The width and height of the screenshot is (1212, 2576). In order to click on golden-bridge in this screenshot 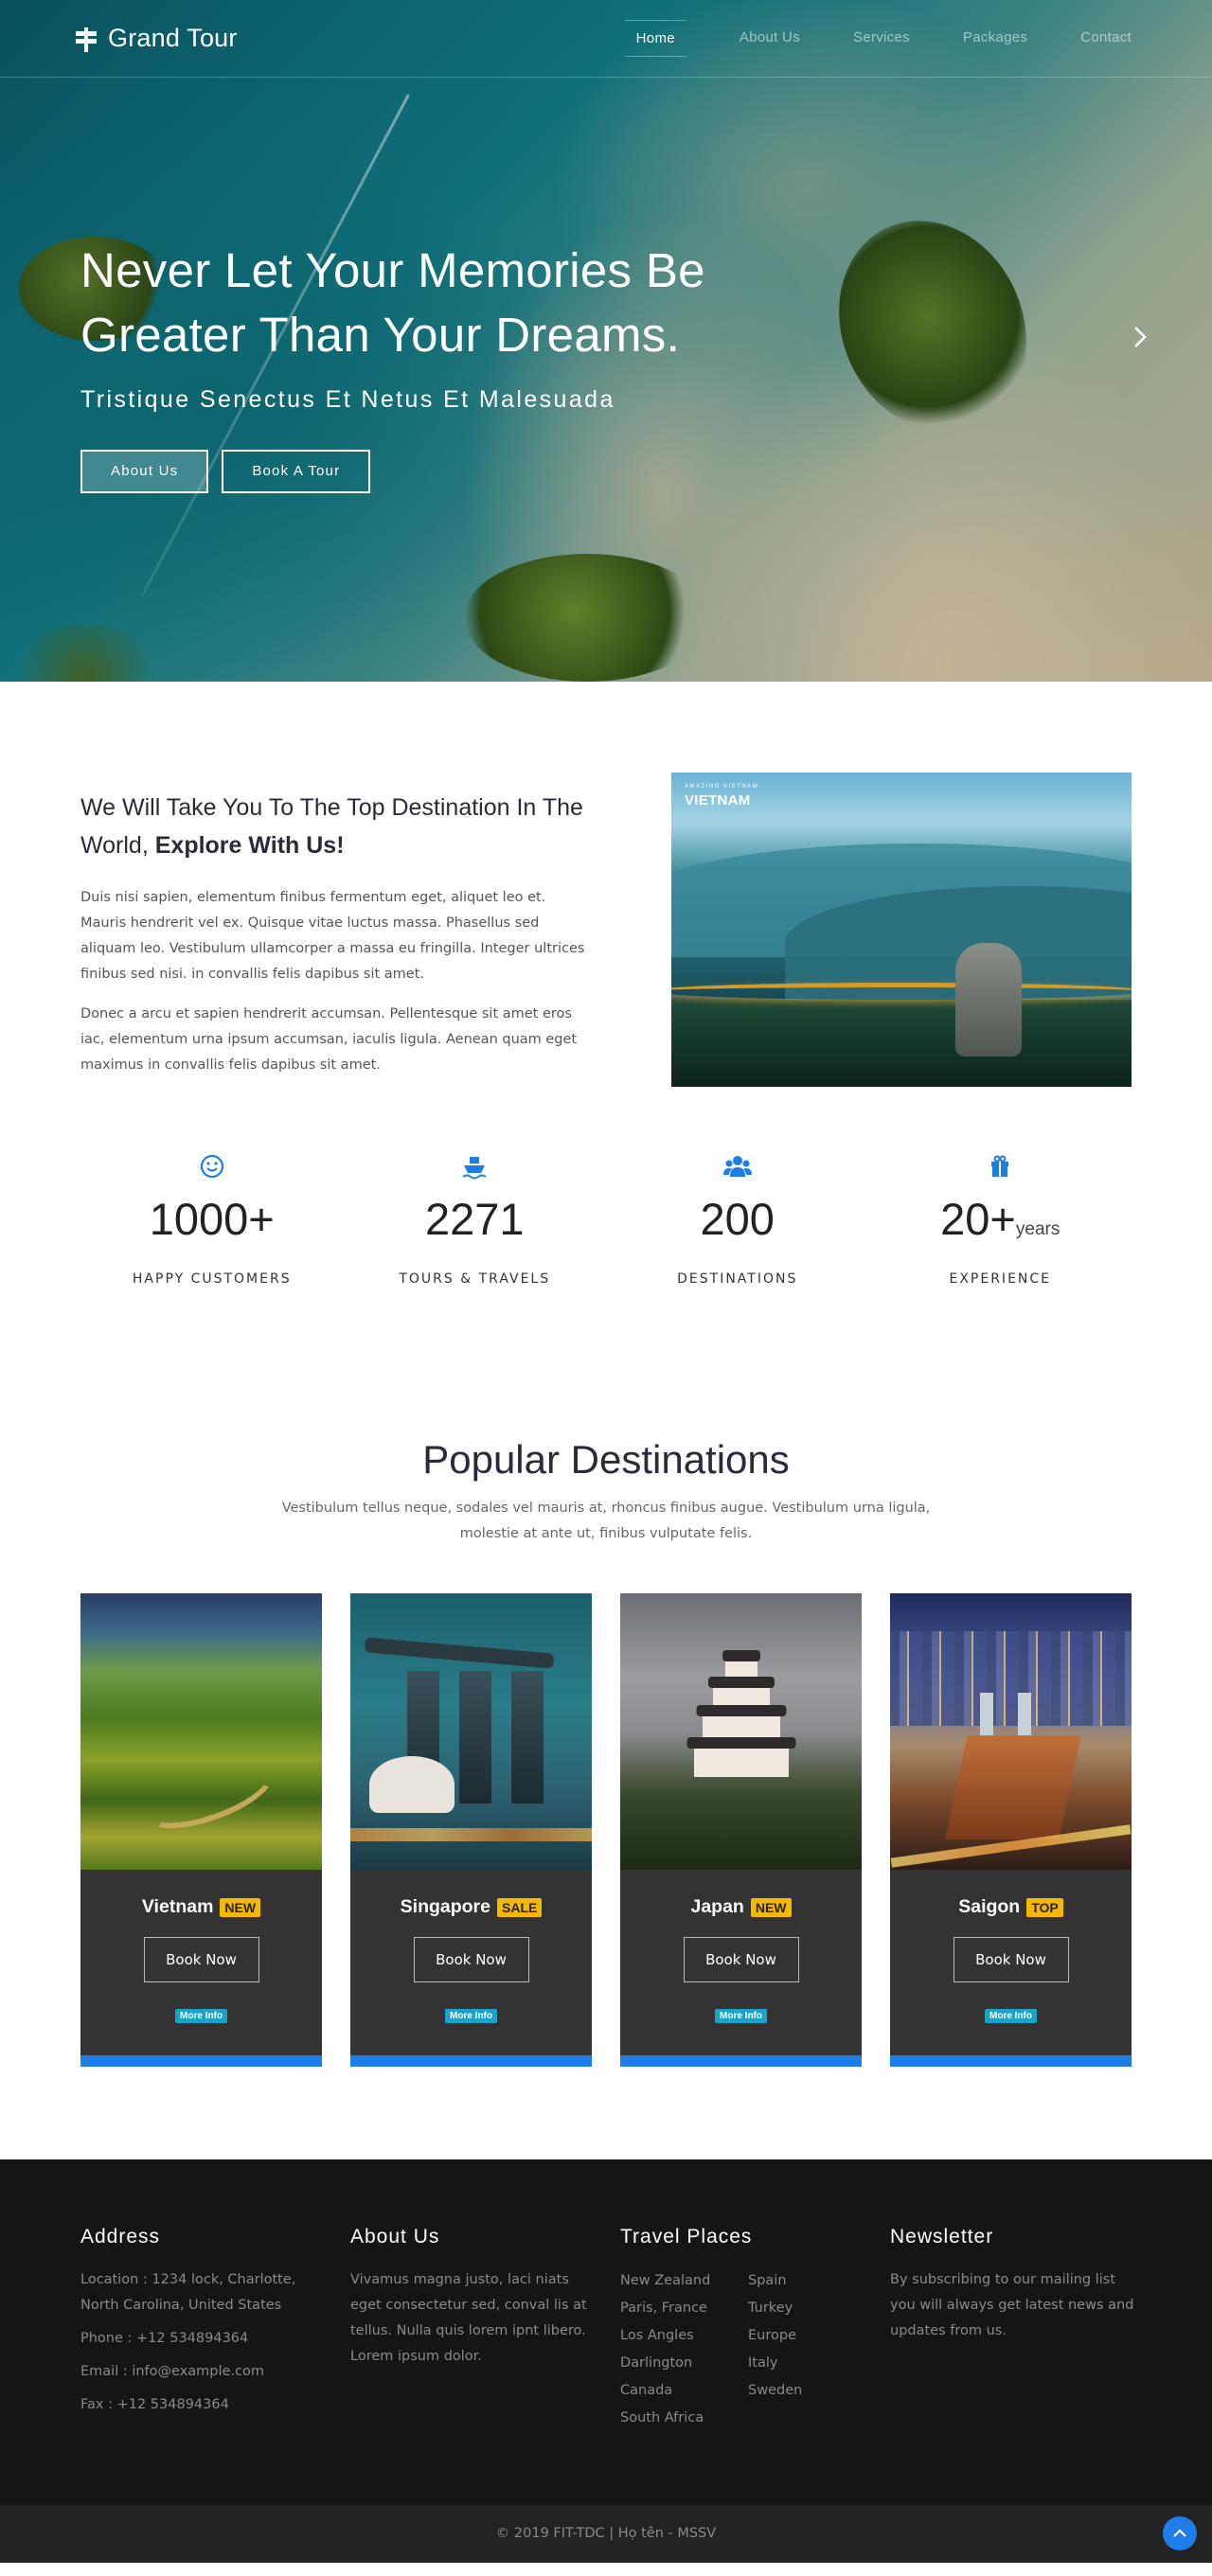, I will do `click(901, 991)`.